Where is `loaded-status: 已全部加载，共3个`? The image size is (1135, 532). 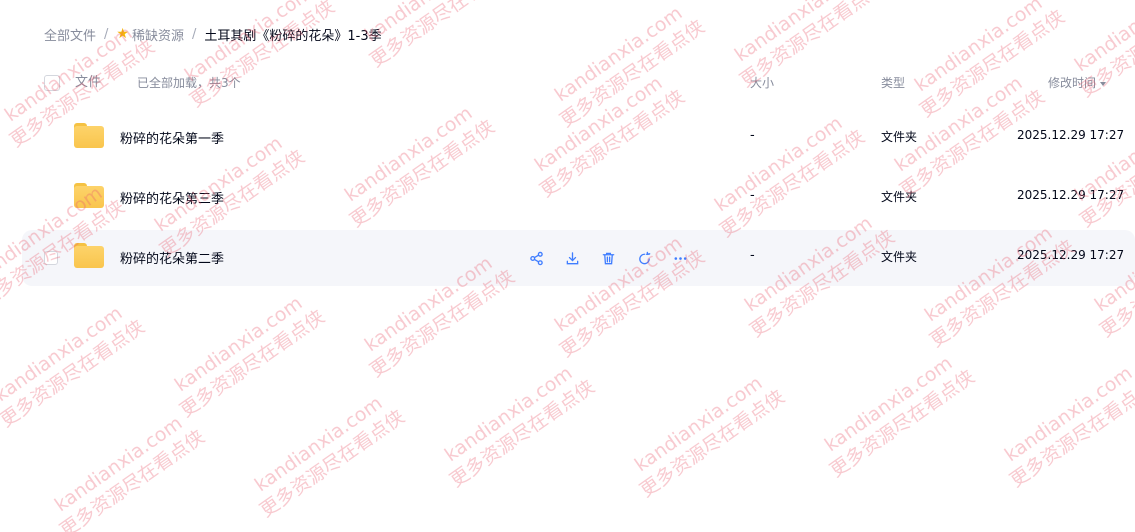 loaded-status: 已全部加载，共3个 is located at coordinates (189, 83).